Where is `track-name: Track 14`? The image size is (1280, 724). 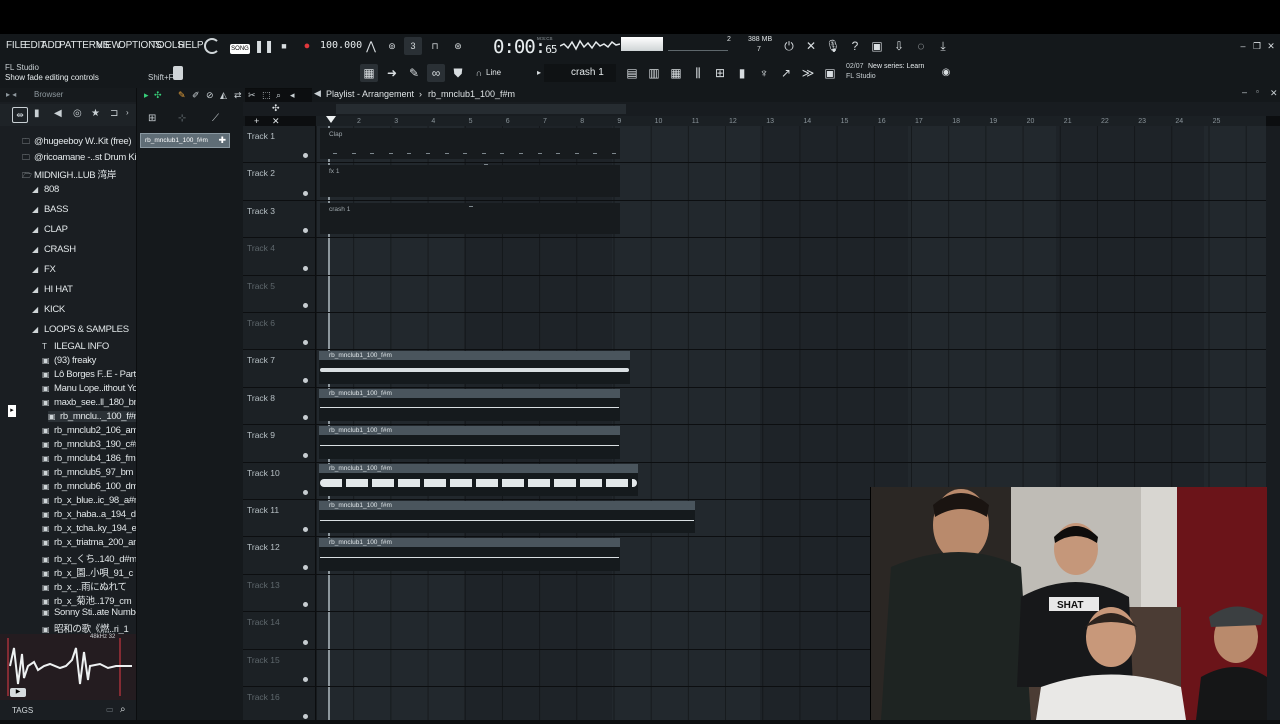
track-name: Track 14 is located at coordinates (263, 622).